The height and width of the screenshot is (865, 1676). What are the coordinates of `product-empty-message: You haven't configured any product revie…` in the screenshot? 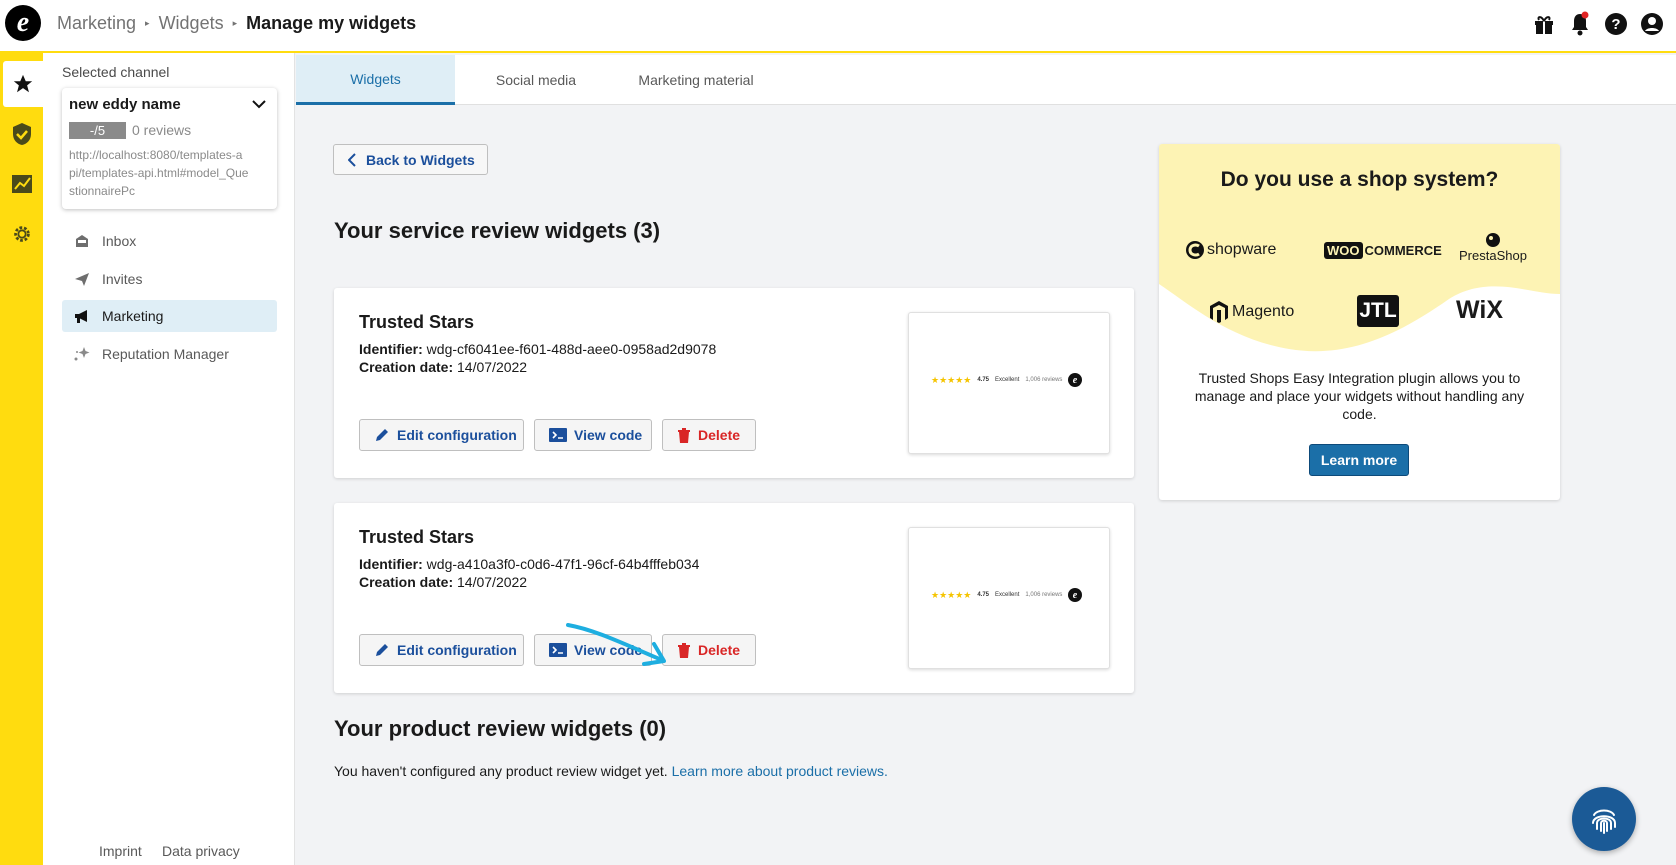 It's located at (611, 771).